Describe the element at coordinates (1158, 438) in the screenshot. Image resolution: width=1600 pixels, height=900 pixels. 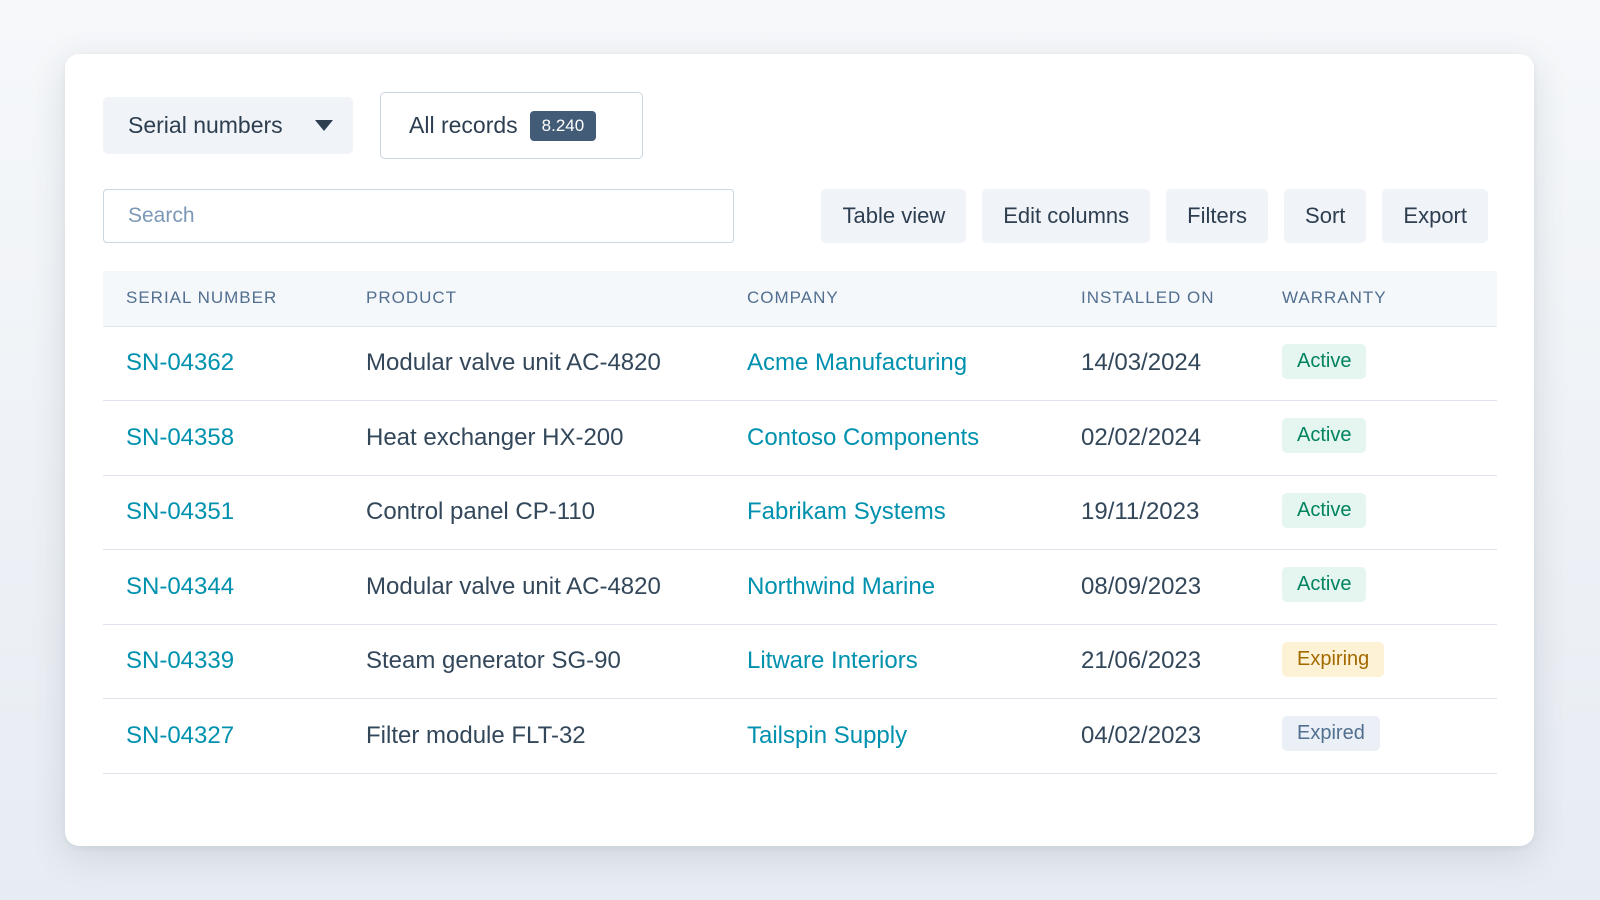
I see `installed-date-cell: 02/02/2024` at that location.